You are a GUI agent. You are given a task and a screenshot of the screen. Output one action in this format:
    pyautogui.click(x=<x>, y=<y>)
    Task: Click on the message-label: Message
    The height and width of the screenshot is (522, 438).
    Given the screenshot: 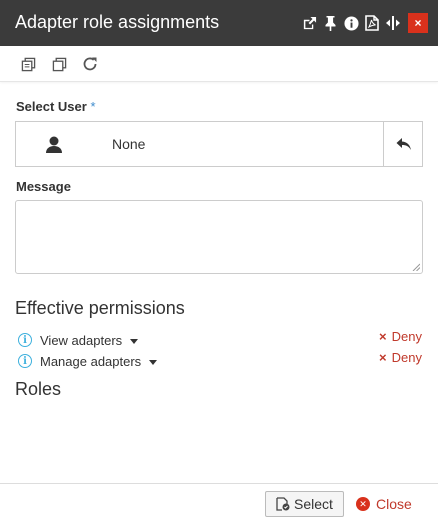 What is the action you would take?
    pyautogui.click(x=43, y=186)
    